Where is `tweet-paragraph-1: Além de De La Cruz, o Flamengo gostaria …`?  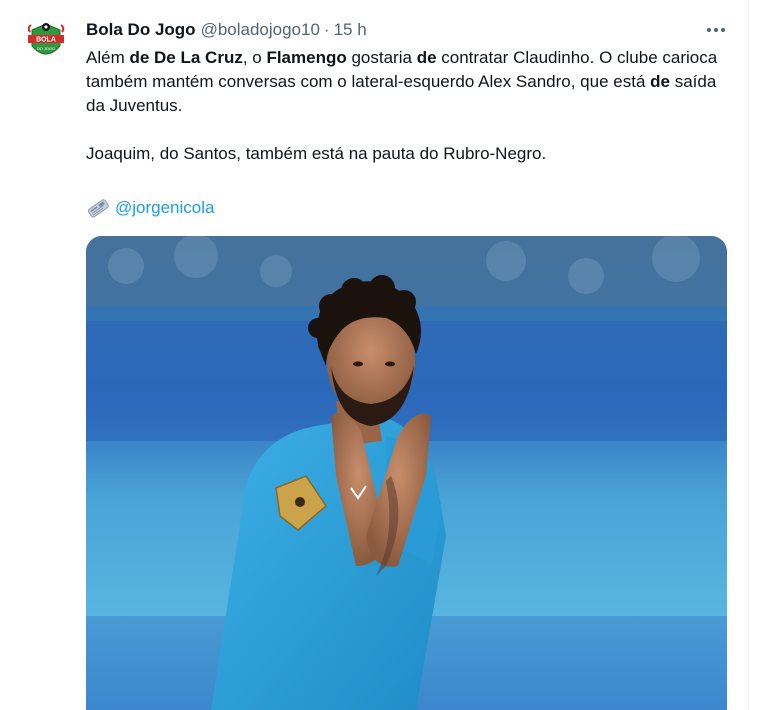
tweet-paragraph-1: Além de De La Cruz, o Flamengo gostaria … is located at coordinates (411, 82).